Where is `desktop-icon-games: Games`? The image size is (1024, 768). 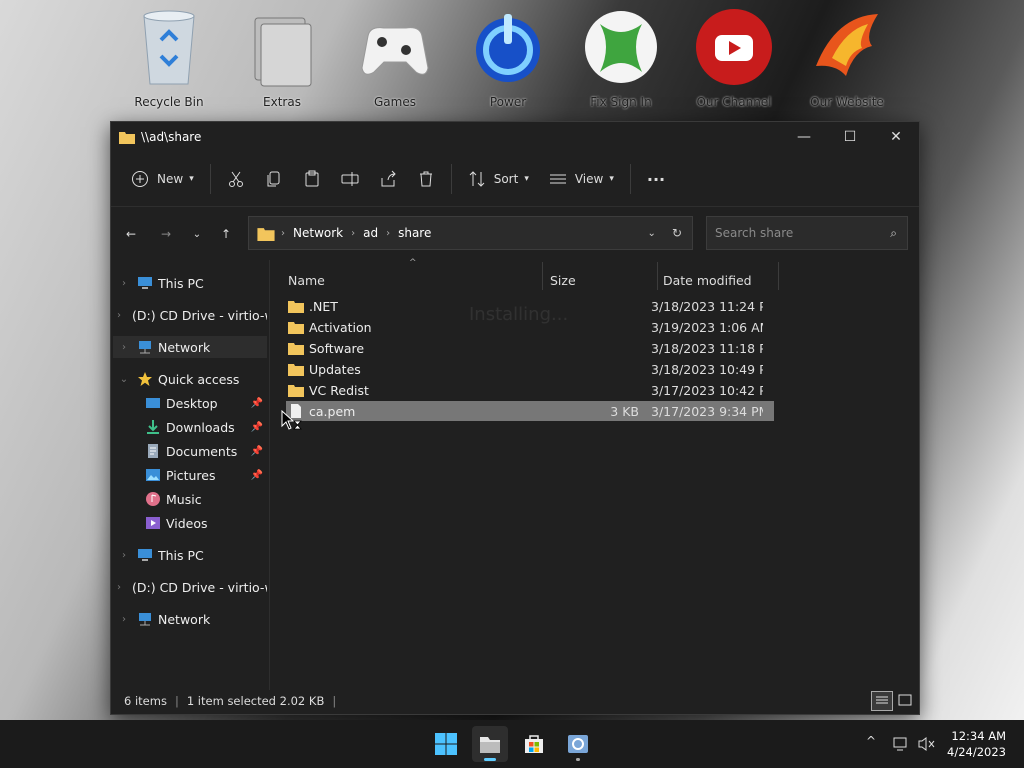
desktop-icon-games: Games is located at coordinates (395, 57).